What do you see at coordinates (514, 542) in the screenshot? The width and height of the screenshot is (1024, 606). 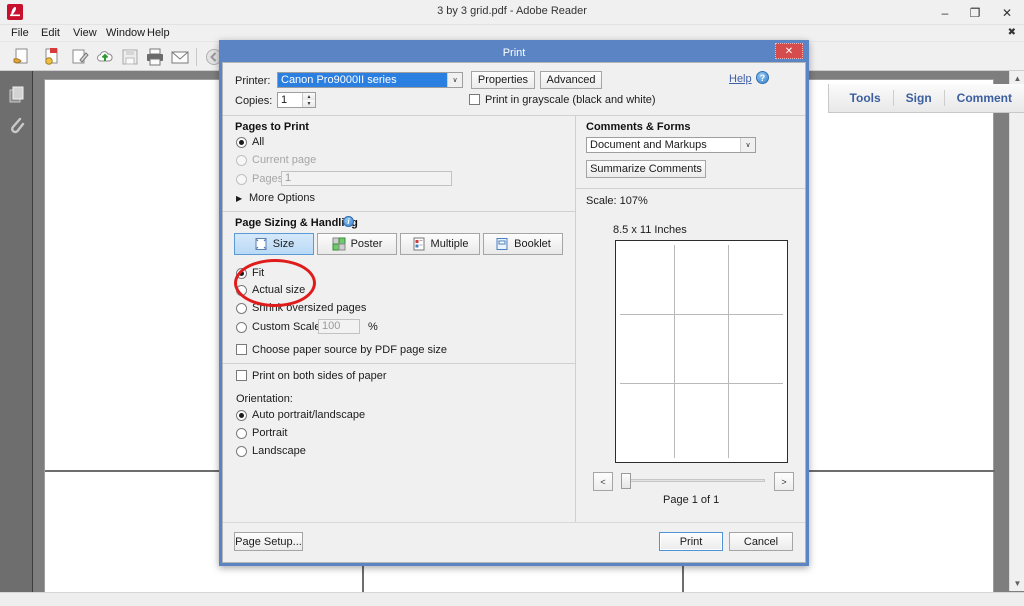 I see `dialog-footer: Page Setup... Print Cancel` at bounding box center [514, 542].